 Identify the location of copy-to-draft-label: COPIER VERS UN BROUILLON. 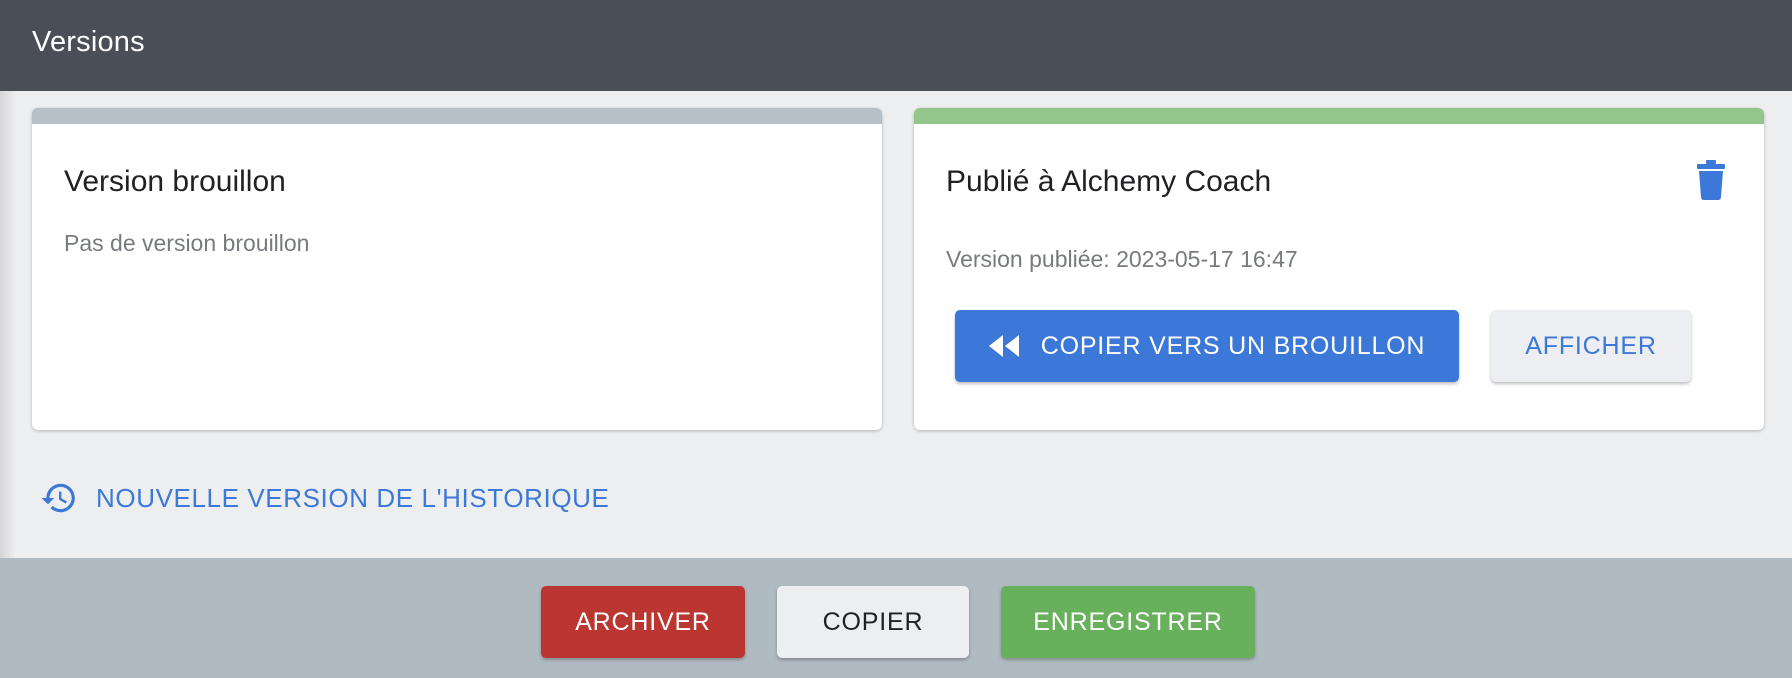
(1233, 345).